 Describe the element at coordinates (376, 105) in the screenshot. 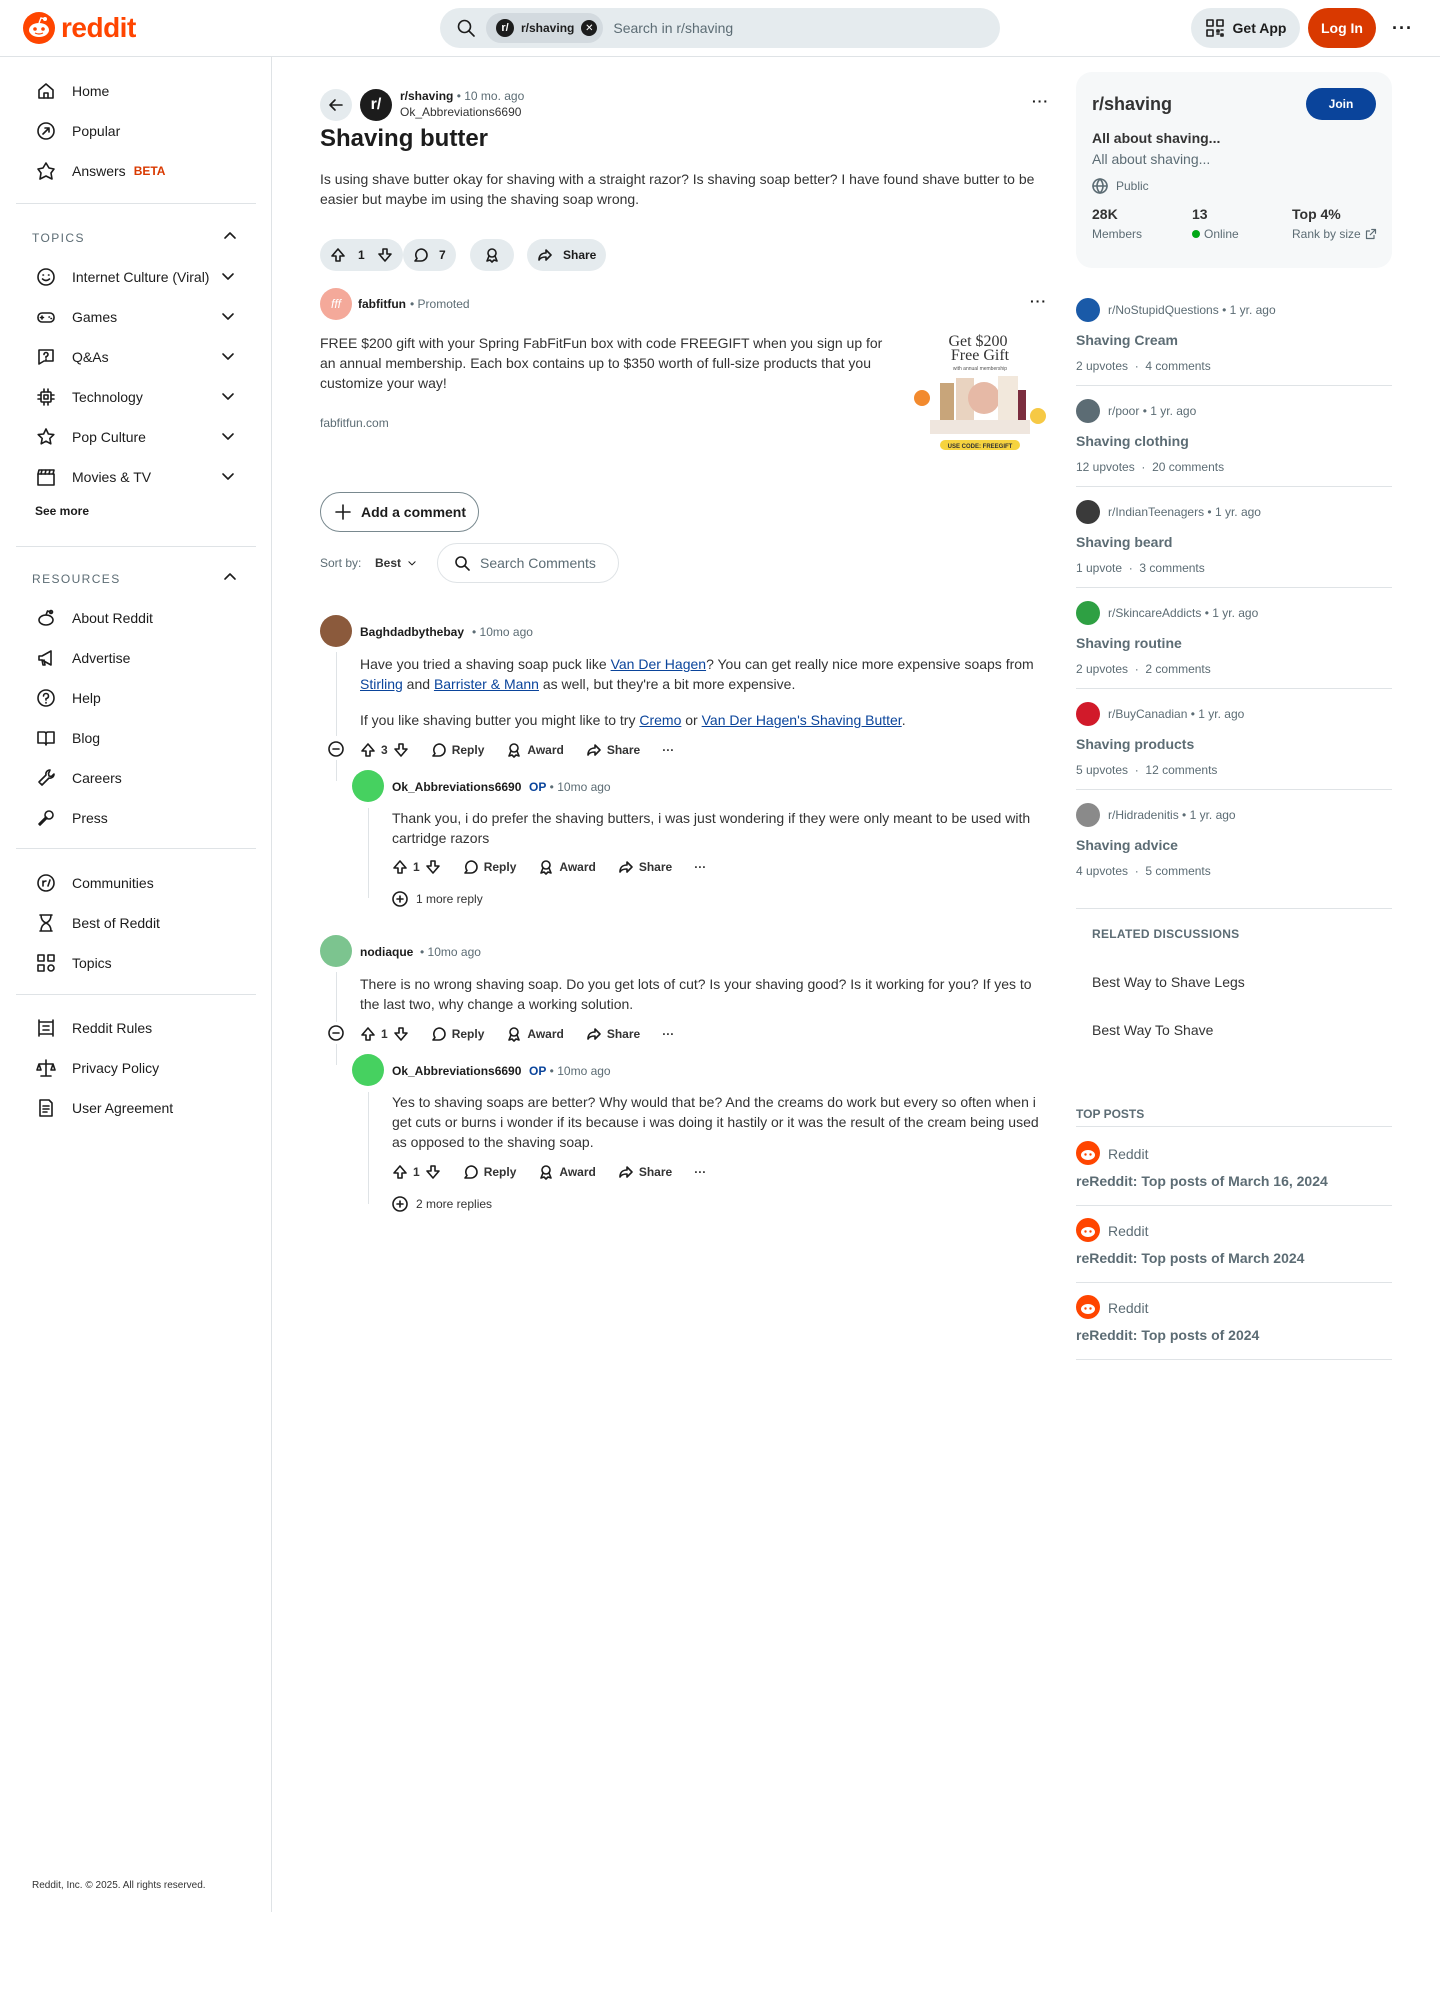

I see `subreddit-avatar: r/` at that location.